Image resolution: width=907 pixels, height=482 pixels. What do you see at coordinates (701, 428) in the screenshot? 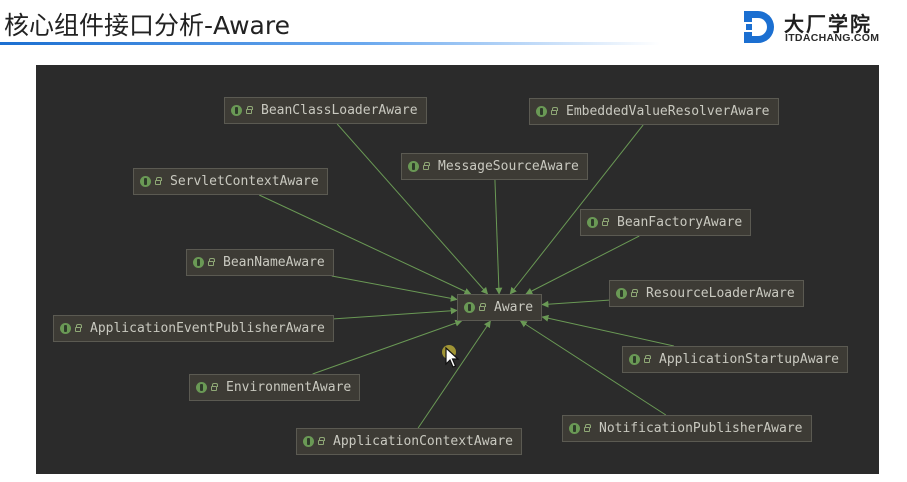
I see `node-label: NotificationPublisherAware` at bounding box center [701, 428].